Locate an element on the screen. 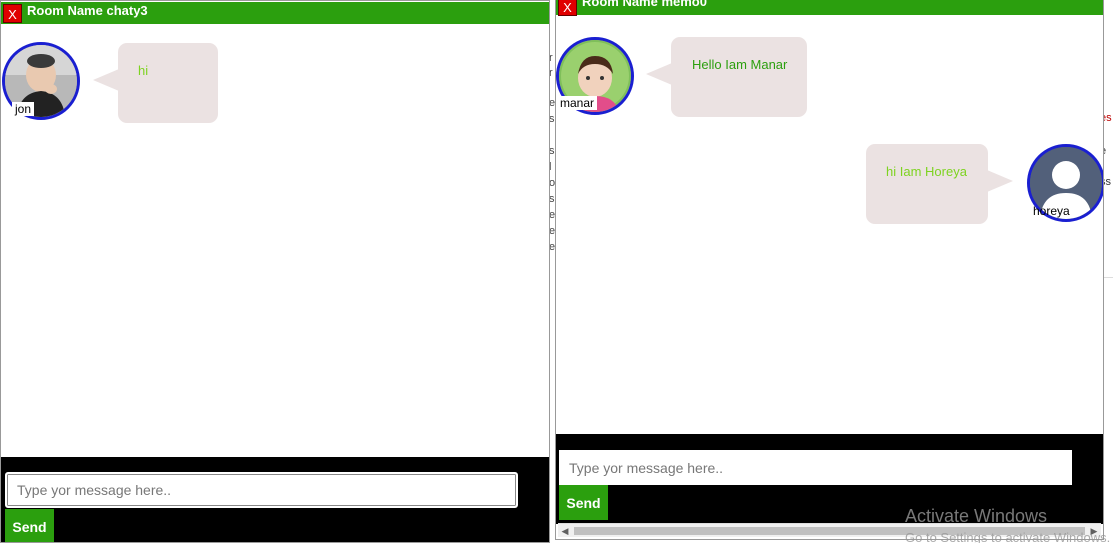 Image resolution: width=1113 pixels, height=543 pixels. chat-footer: Send is located at coordinates (275, 499).